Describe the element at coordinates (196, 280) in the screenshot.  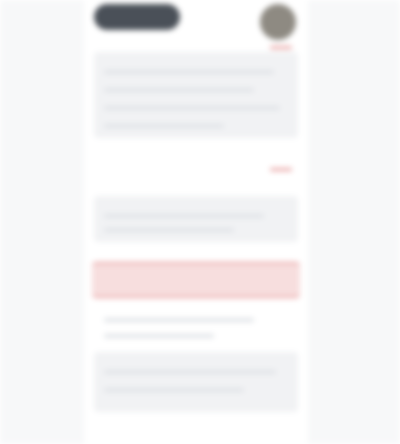
I see `alert-banner` at that location.